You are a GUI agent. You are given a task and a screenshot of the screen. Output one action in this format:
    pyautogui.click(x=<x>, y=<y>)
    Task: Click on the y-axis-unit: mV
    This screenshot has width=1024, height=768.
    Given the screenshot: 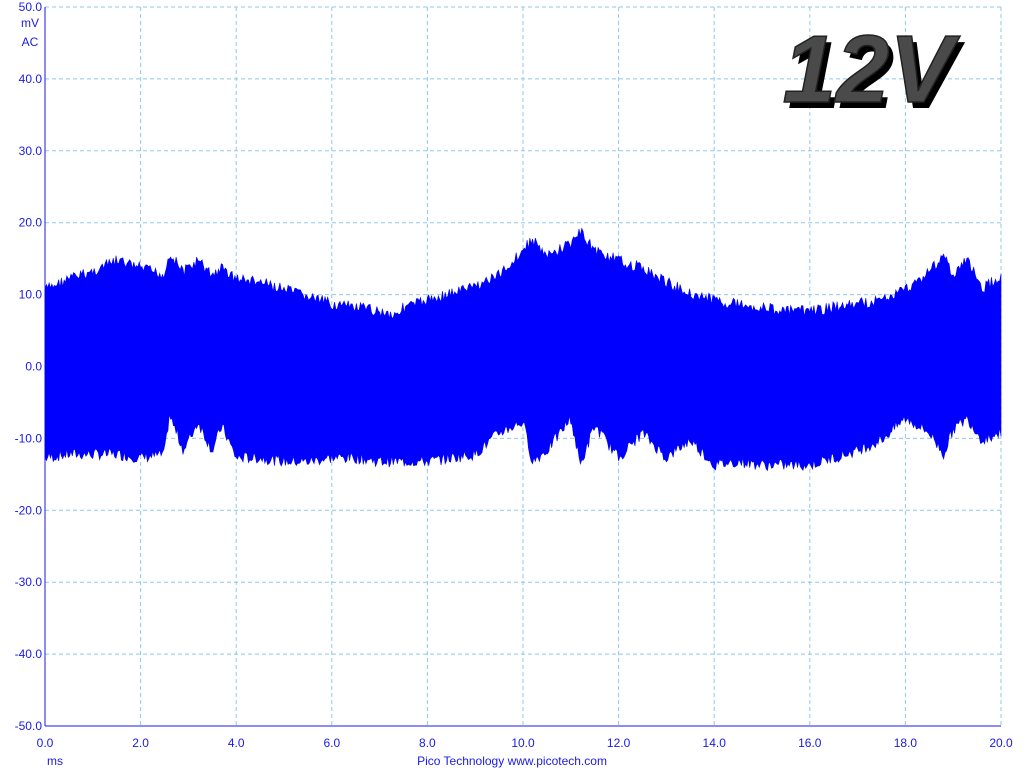 What is the action you would take?
    pyautogui.click(x=30, y=23)
    